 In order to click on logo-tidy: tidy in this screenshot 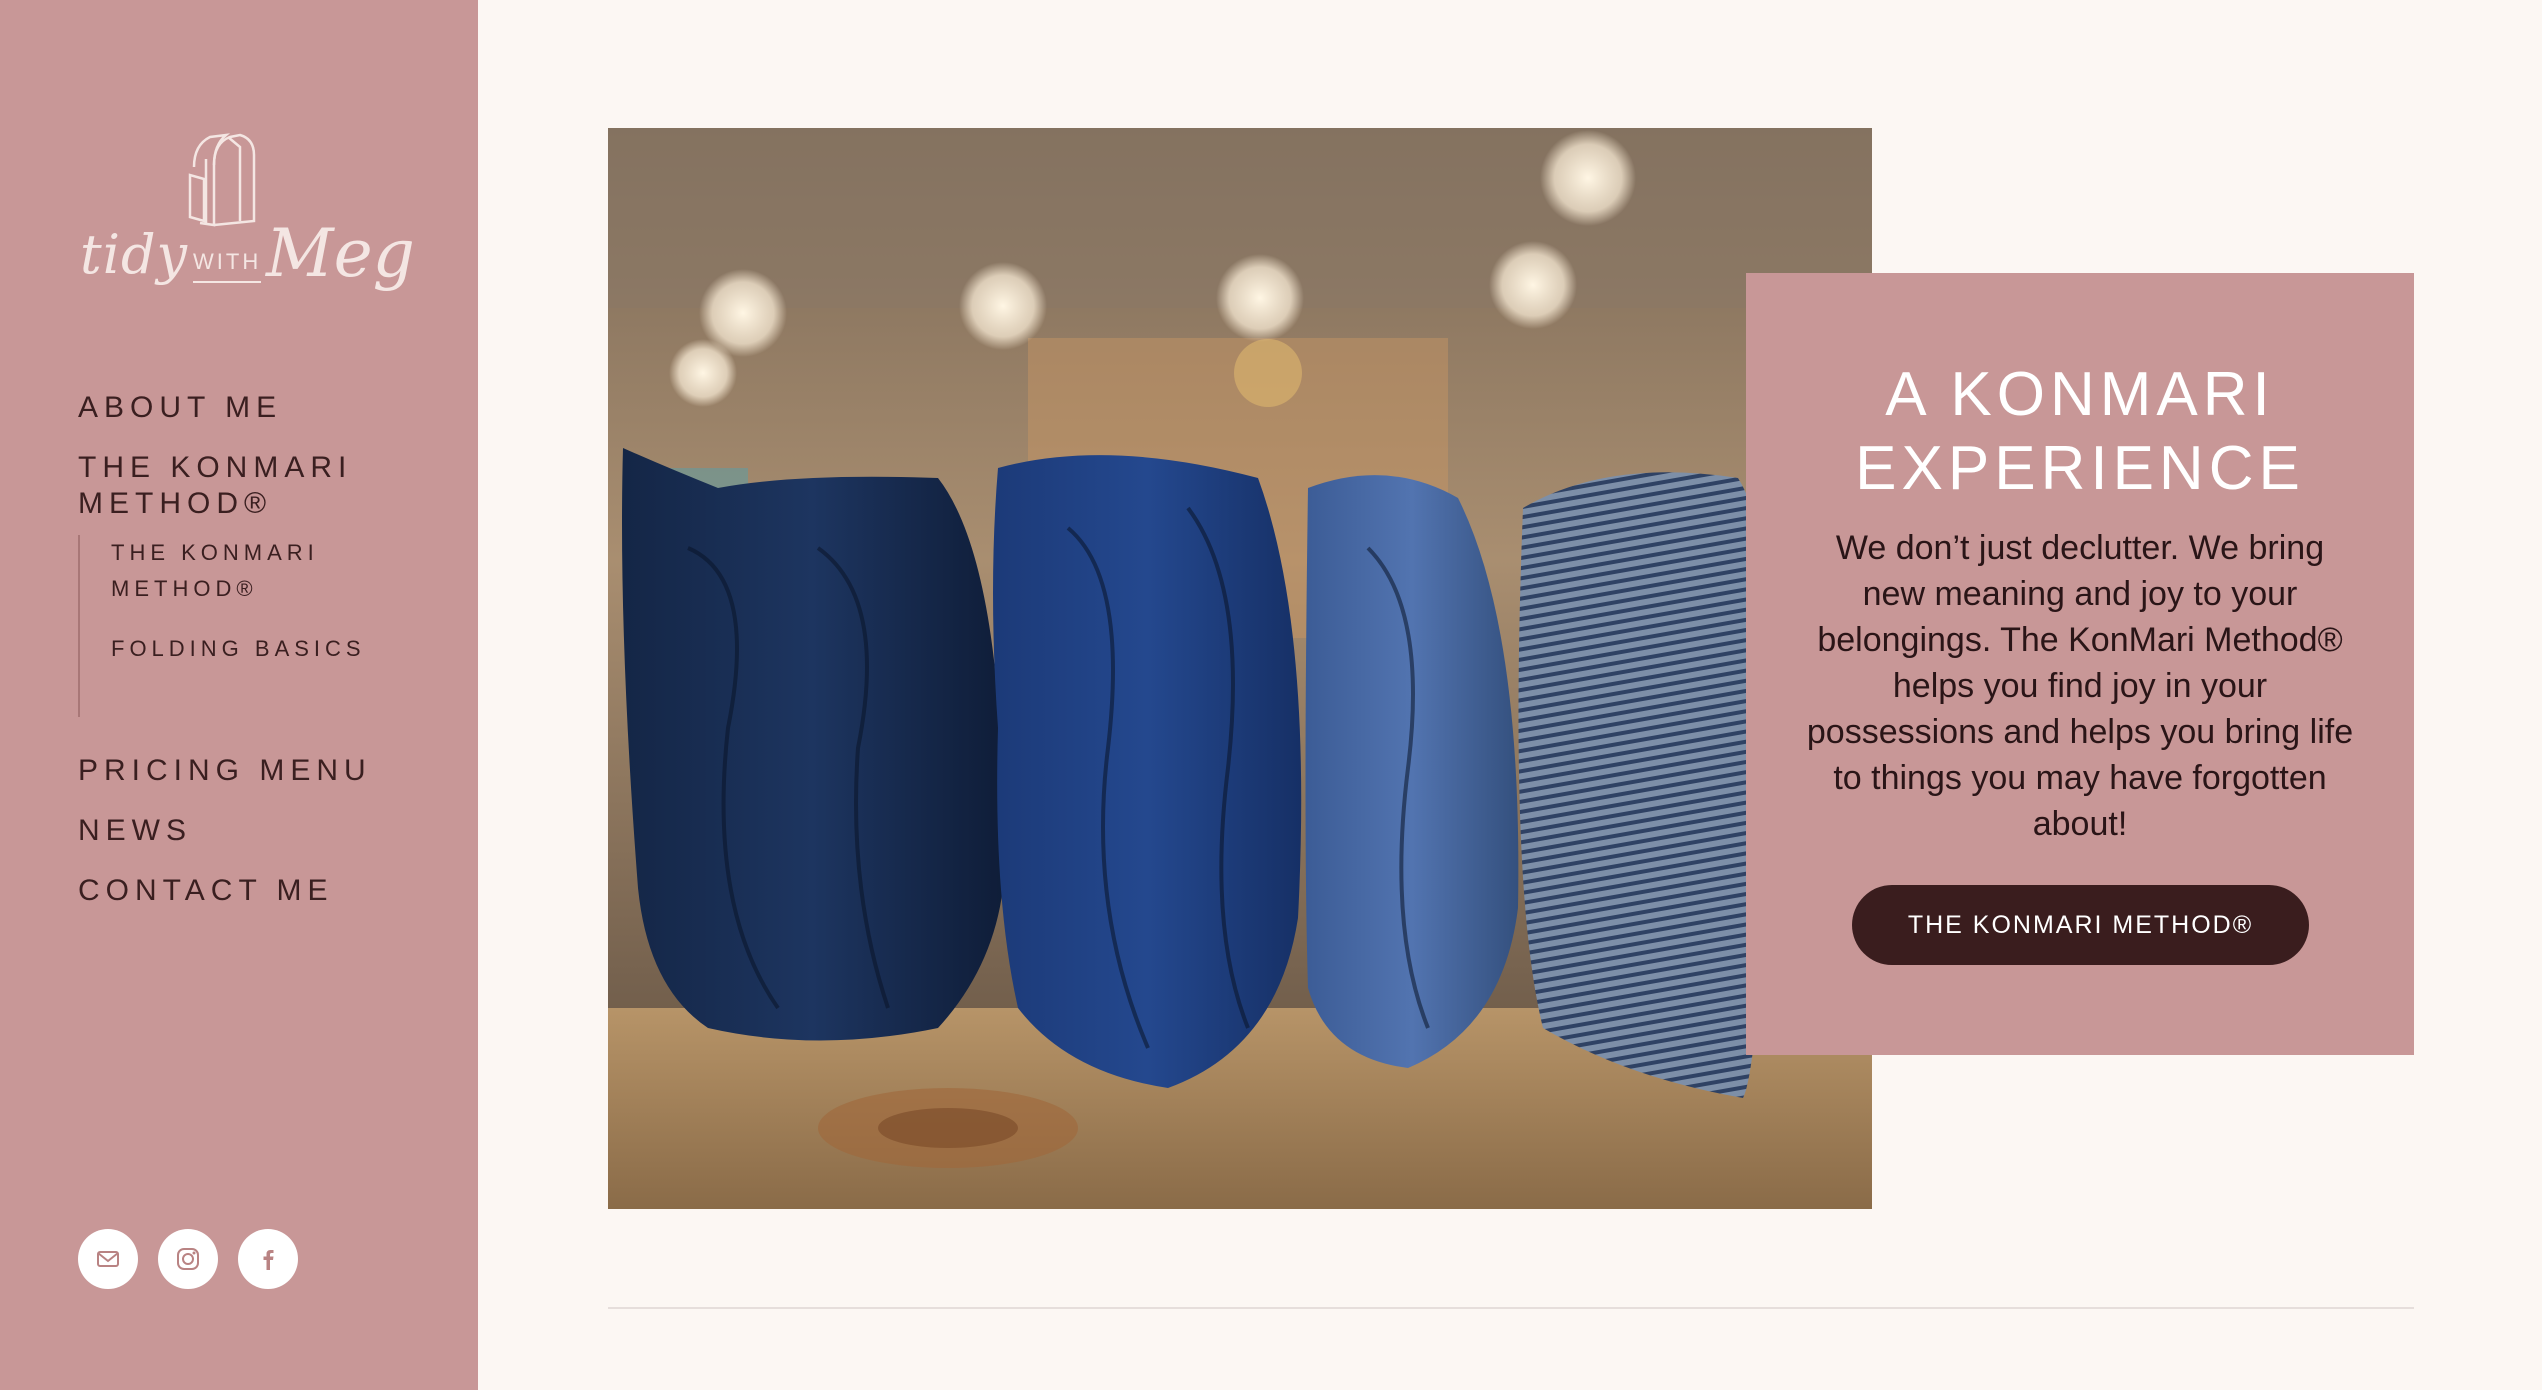, I will do `click(134, 254)`.